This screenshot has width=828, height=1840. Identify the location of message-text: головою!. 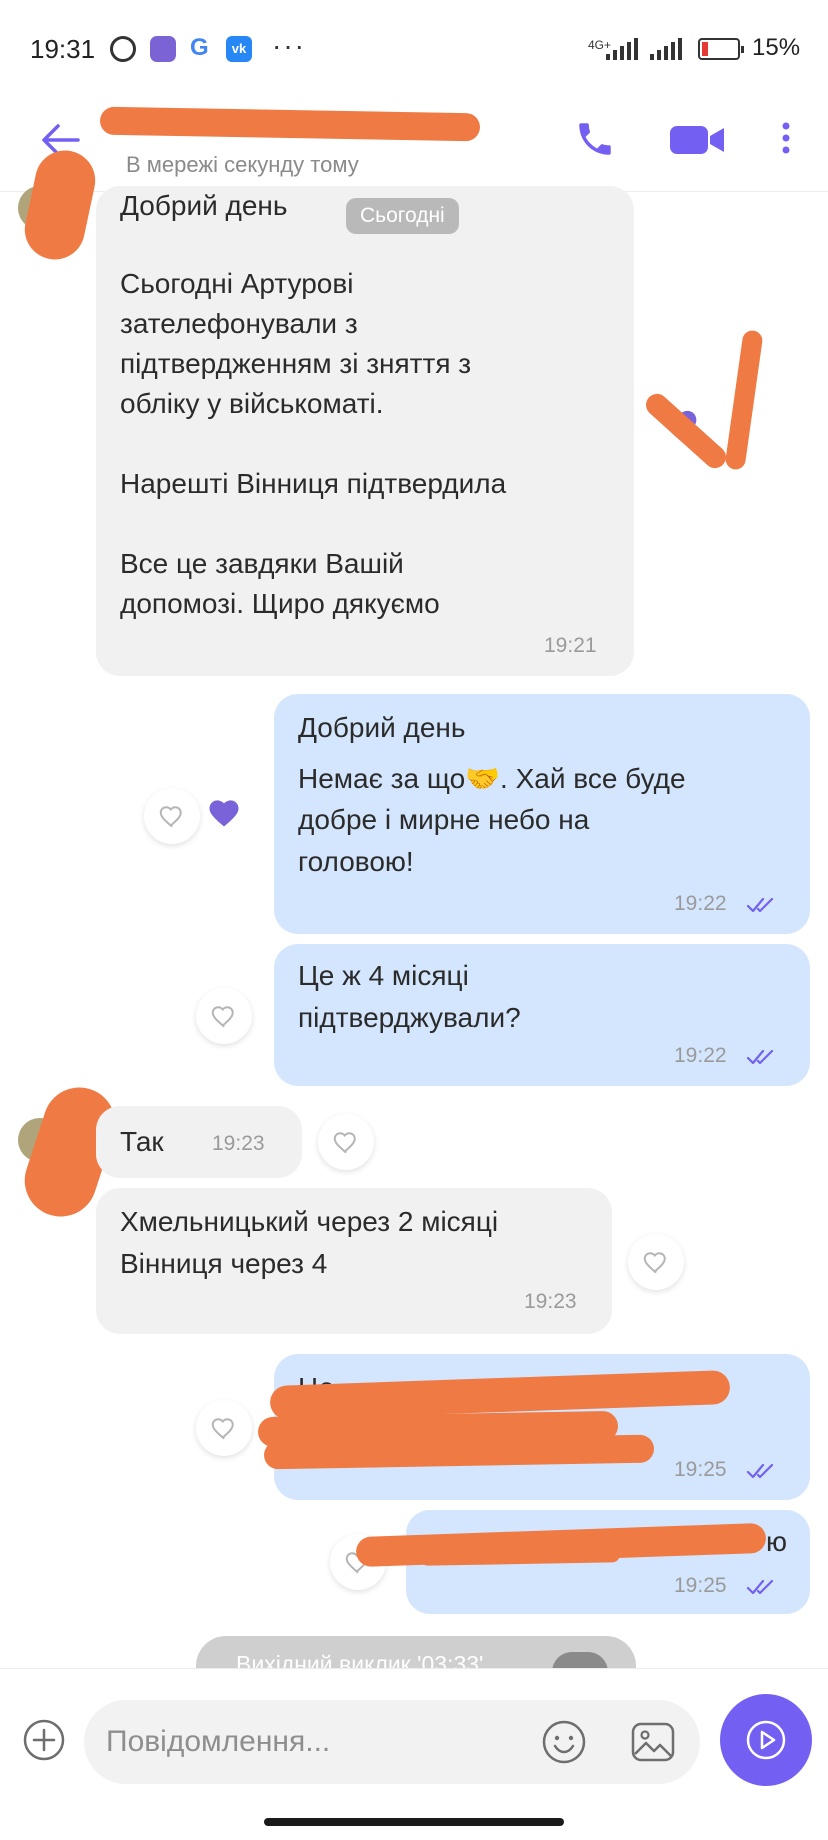
(356, 861).